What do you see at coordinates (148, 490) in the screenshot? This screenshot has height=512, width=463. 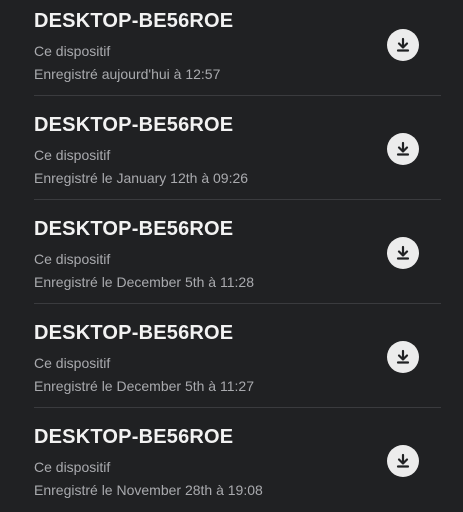 I see `backup-saved-time: Enregistré le November 28th à 19:08` at bounding box center [148, 490].